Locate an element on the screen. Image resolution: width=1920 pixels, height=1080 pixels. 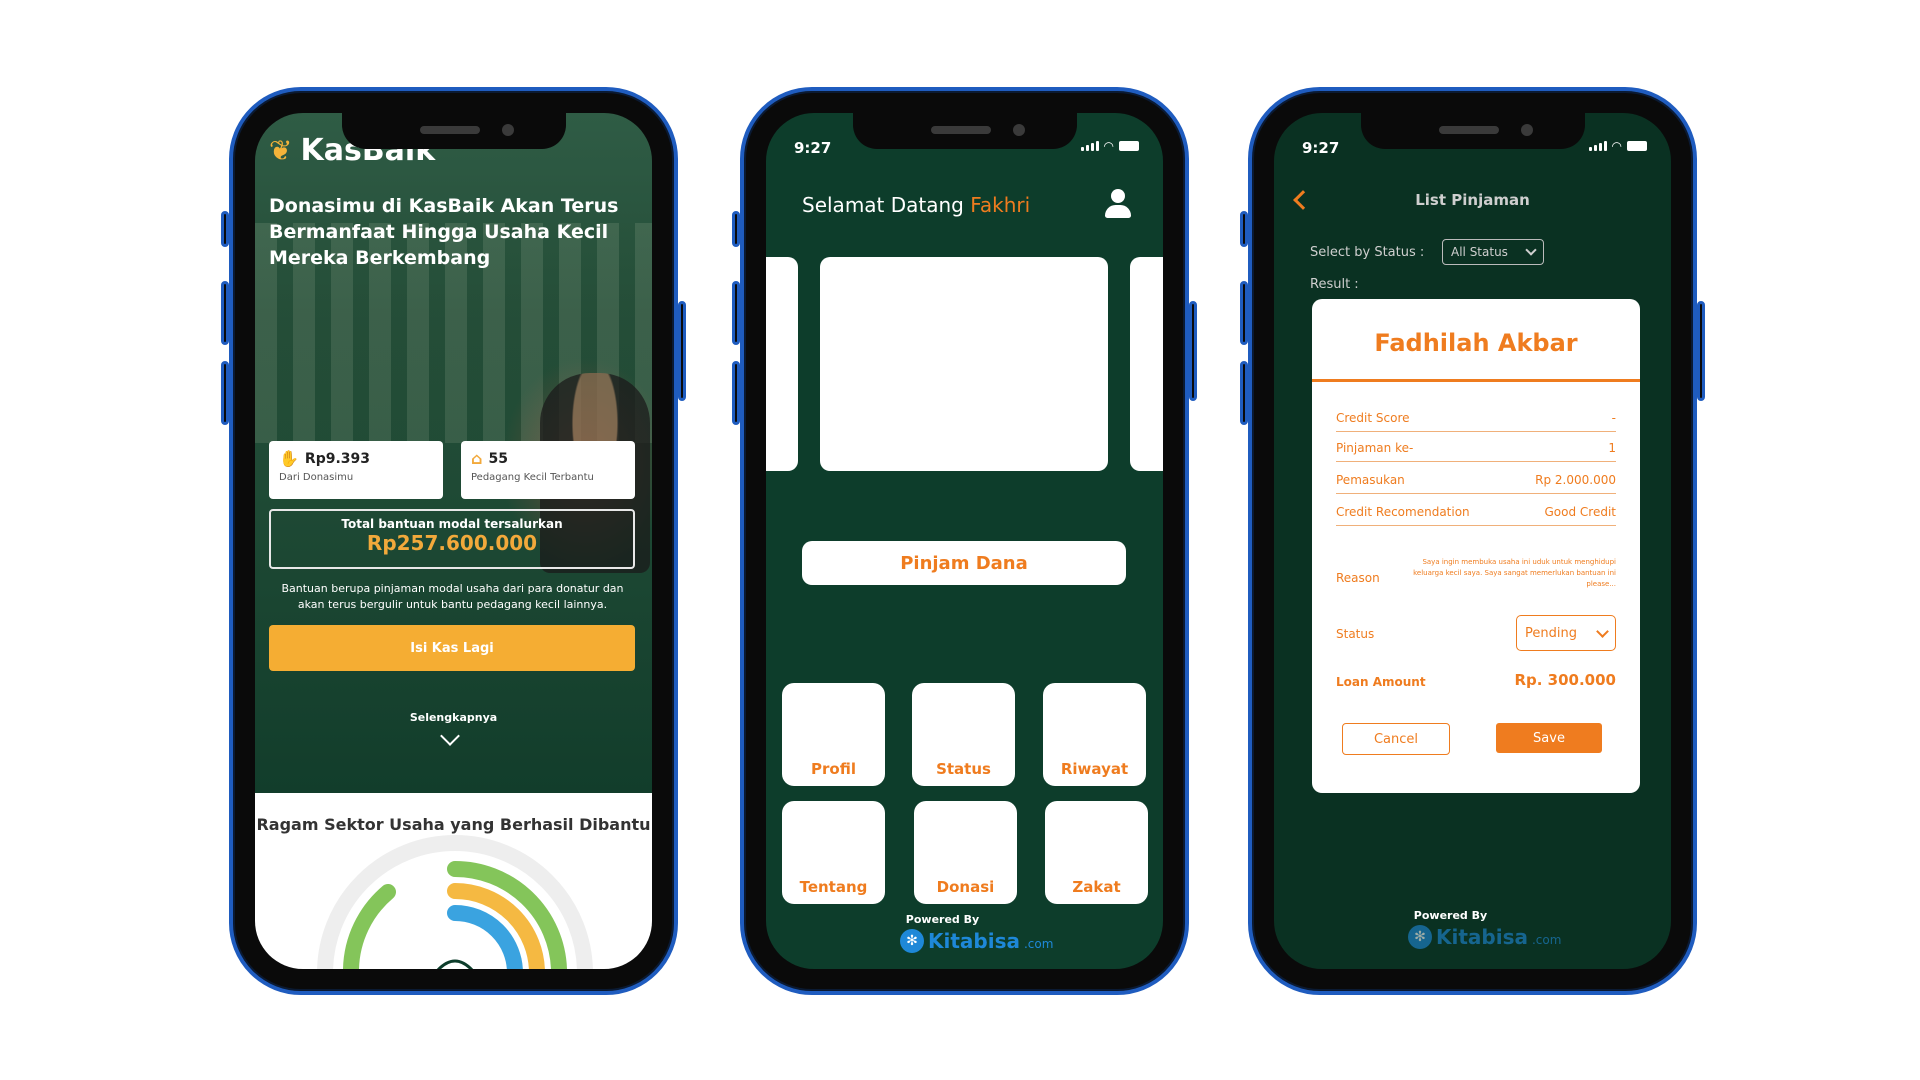
sector-donut-chart is located at coordinates (455, 902).